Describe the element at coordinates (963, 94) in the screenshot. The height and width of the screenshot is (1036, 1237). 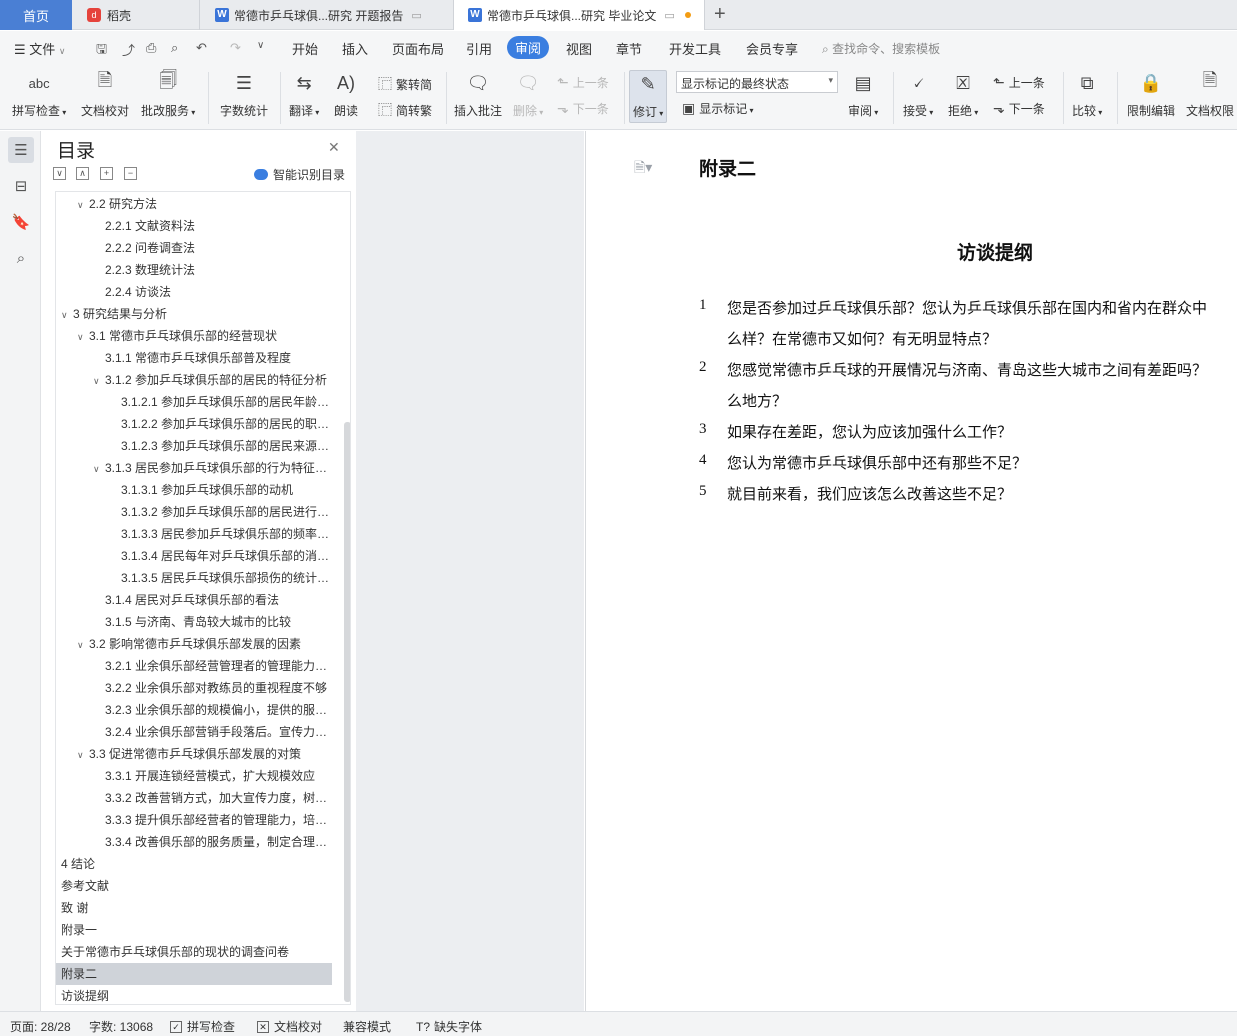
I see `reject-button: 🗵 拒绝 ▾` at that location.